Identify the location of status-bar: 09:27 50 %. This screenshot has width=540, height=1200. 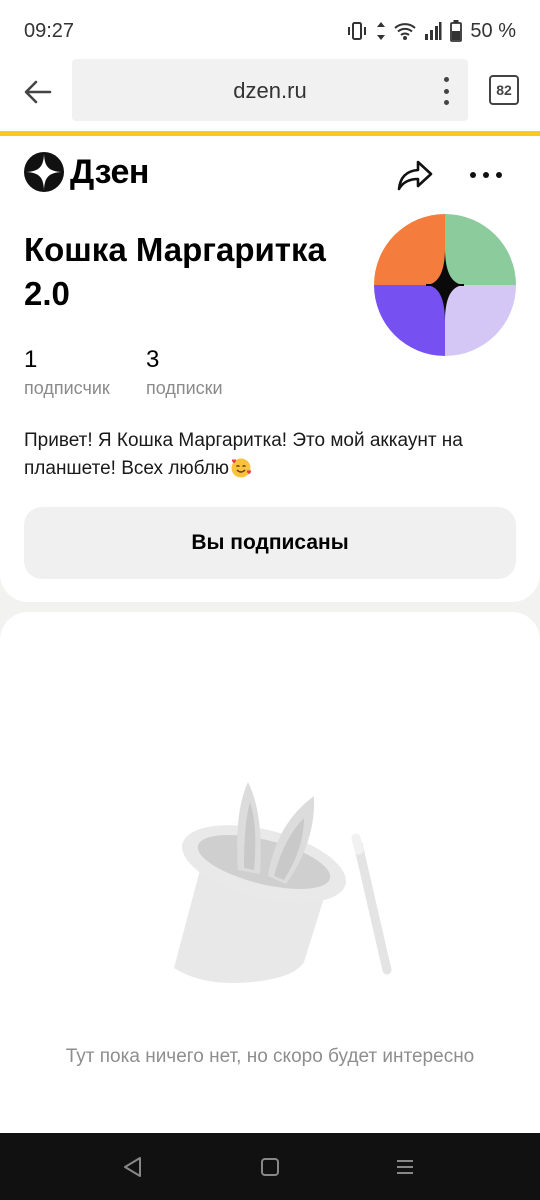
(270, 31).